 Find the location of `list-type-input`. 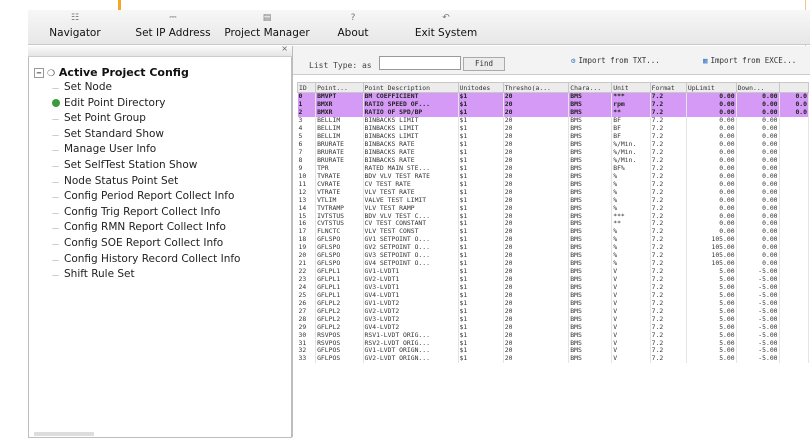

list-type-input is located at coordinates (420, 63).